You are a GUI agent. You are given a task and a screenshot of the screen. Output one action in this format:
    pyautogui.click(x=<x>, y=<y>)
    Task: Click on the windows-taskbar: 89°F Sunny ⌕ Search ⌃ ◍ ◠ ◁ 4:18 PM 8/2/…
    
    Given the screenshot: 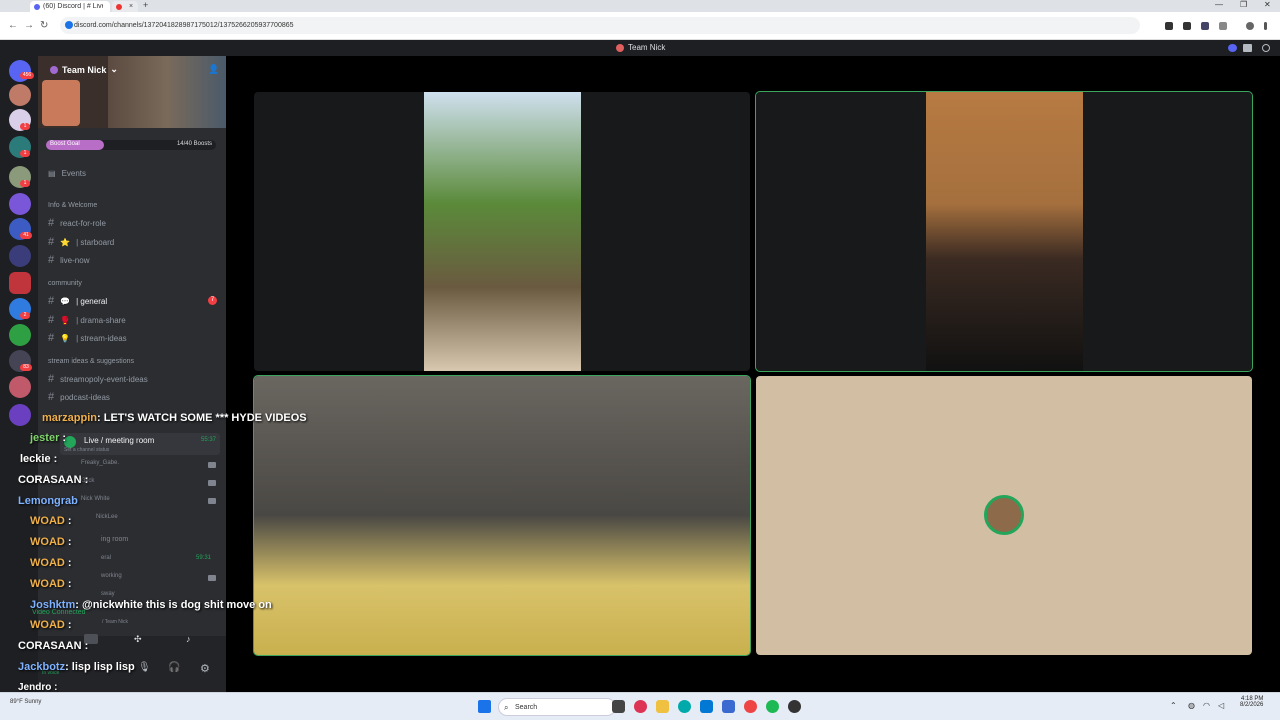 What is the action you would take?
    pyautogui.click(x=640, y=706)
    